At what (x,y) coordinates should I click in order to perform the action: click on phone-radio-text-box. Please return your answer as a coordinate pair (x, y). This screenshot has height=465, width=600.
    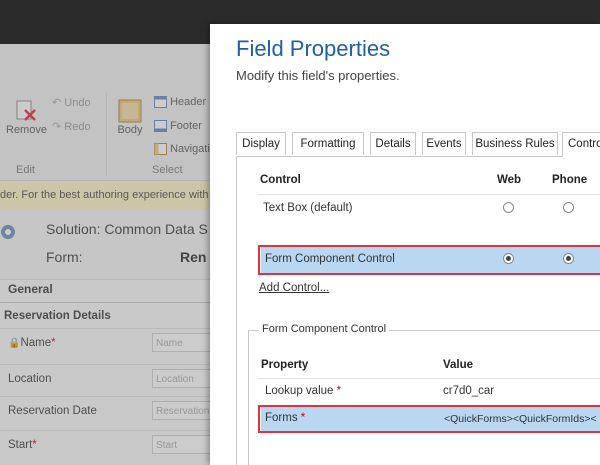
    Looking at the image, I should click on (568, 207).